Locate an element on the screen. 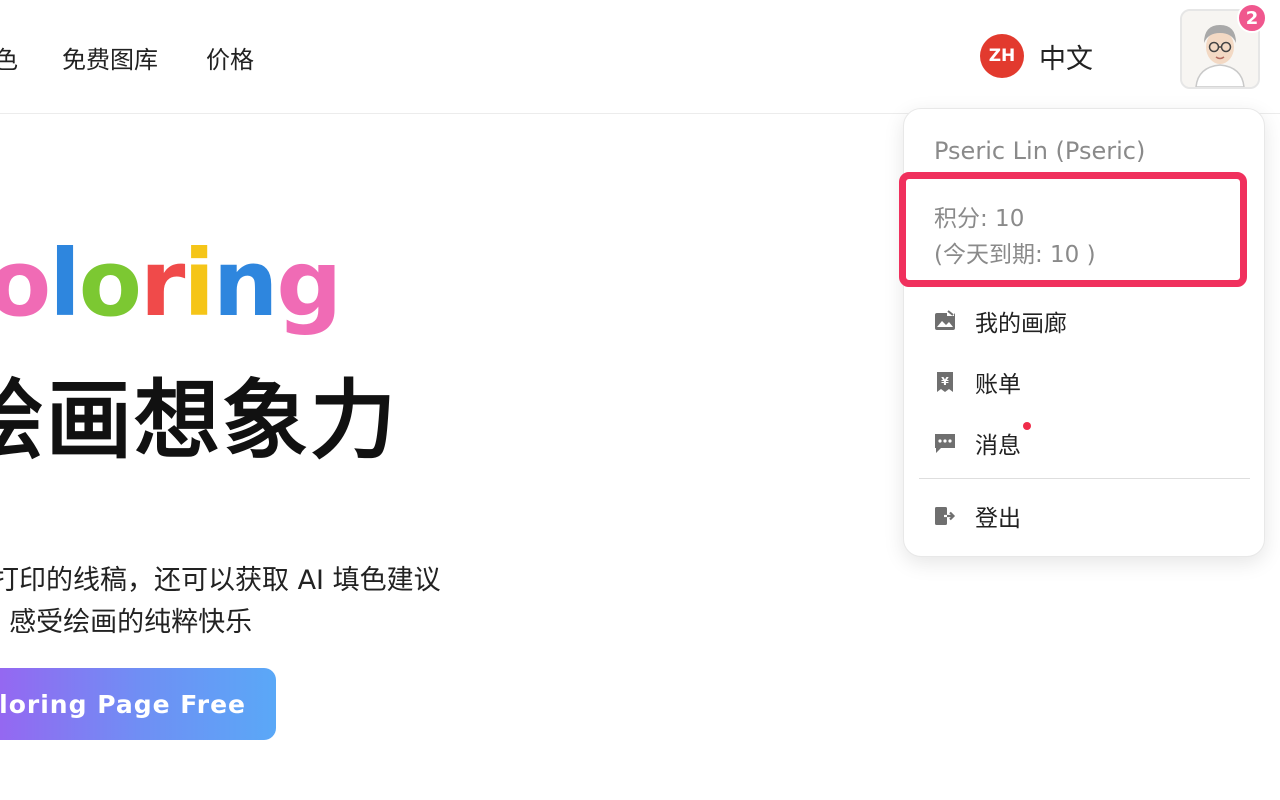 Image resolution: width=1280 pixels, height=800 pixels. create-coloring-page-button: oloring Page Free is located at coordinates (138, 704).